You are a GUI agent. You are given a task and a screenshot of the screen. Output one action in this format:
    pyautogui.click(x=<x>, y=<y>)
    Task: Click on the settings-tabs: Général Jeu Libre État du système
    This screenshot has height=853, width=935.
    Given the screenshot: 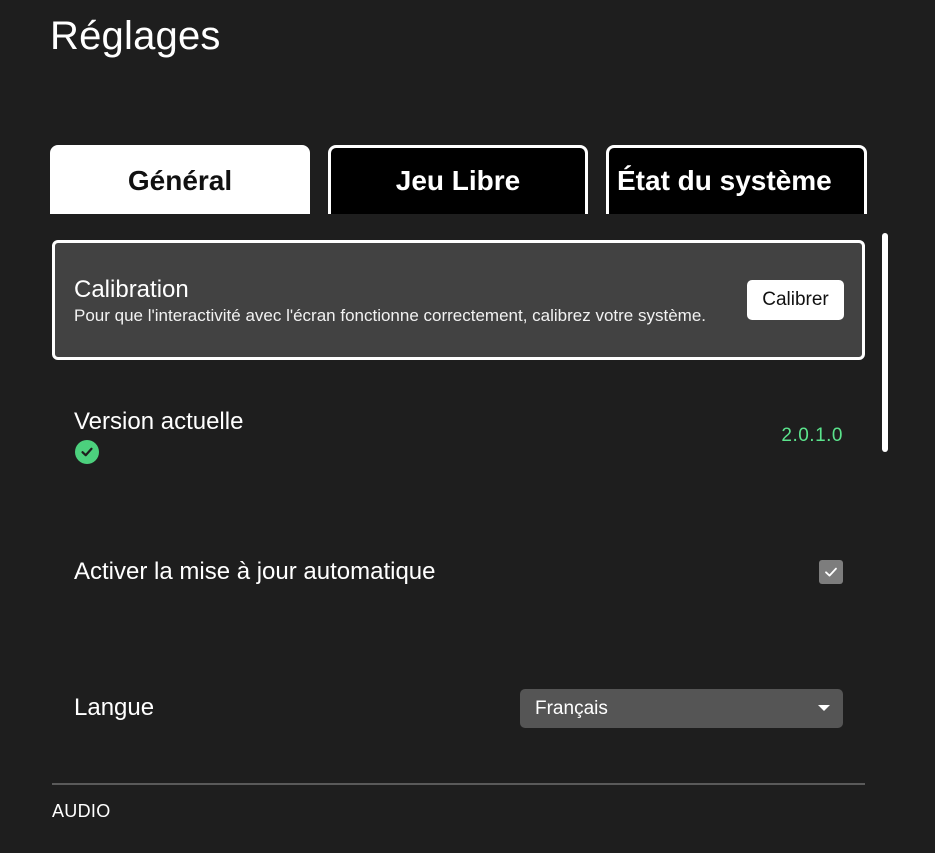 What is the action you would take?
    pyautogui.click(x=458, y=179)
    